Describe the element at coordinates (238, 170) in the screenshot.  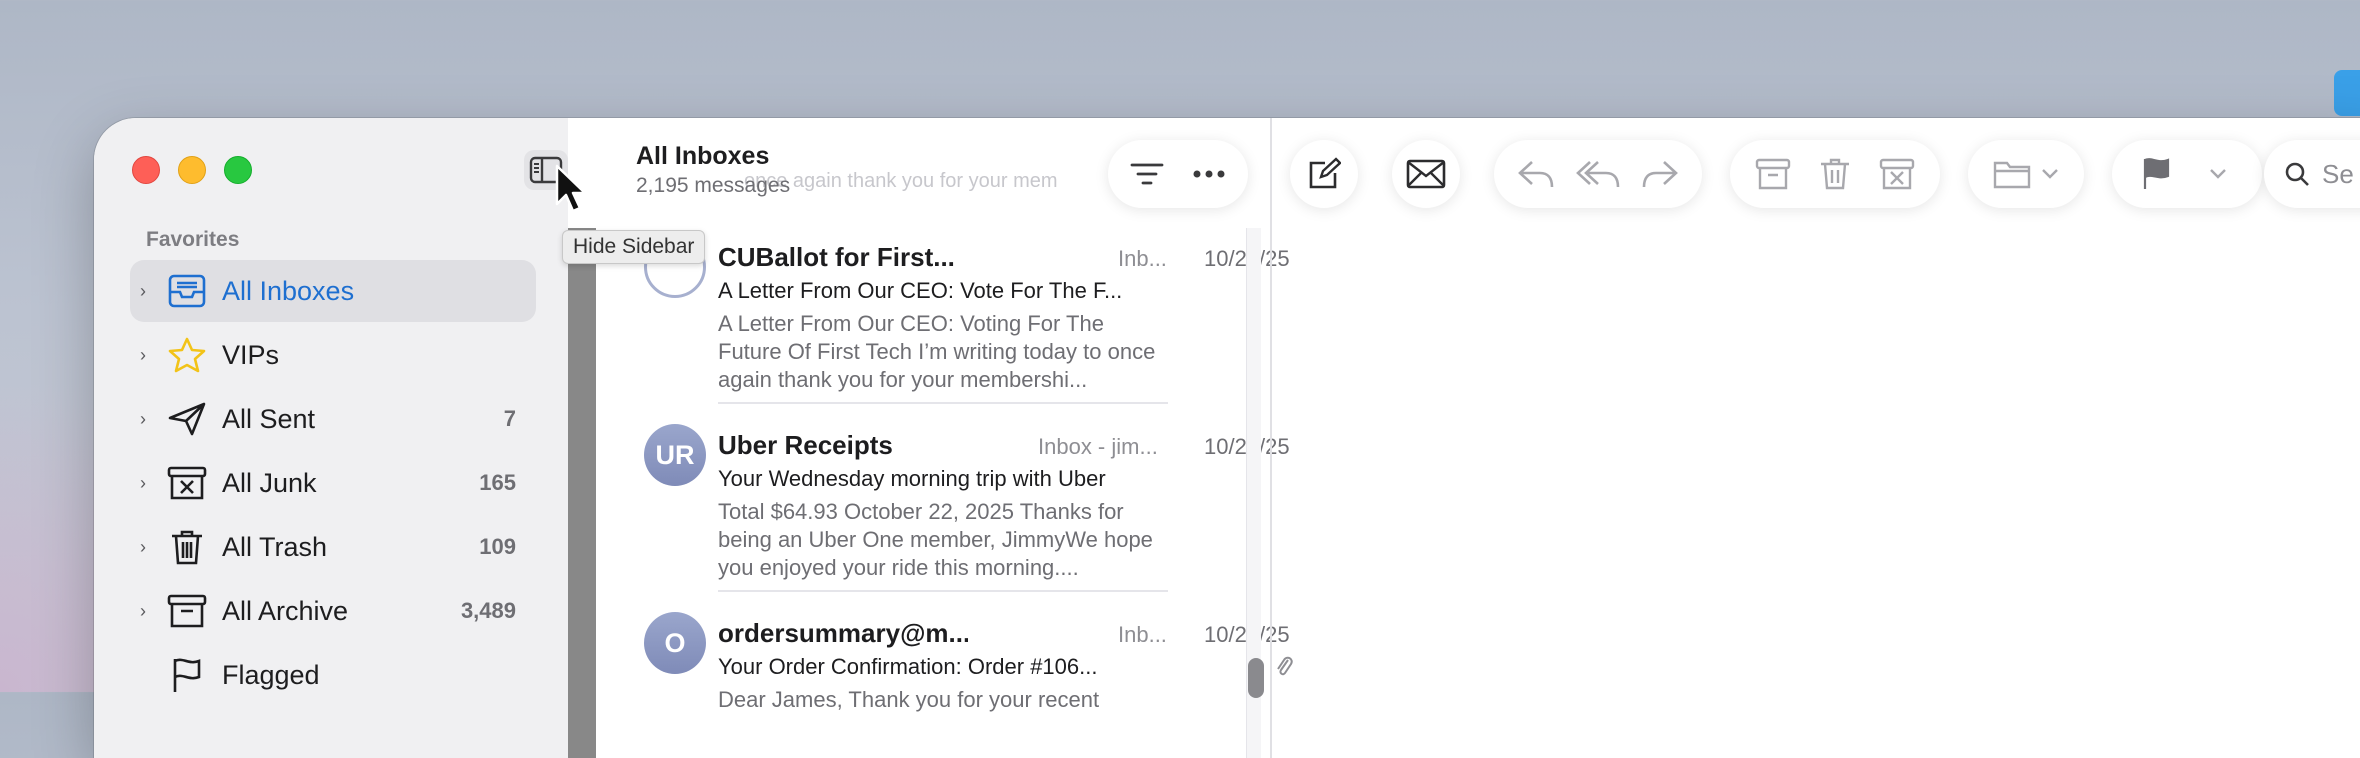
I see `zoom-window-button` at that location.